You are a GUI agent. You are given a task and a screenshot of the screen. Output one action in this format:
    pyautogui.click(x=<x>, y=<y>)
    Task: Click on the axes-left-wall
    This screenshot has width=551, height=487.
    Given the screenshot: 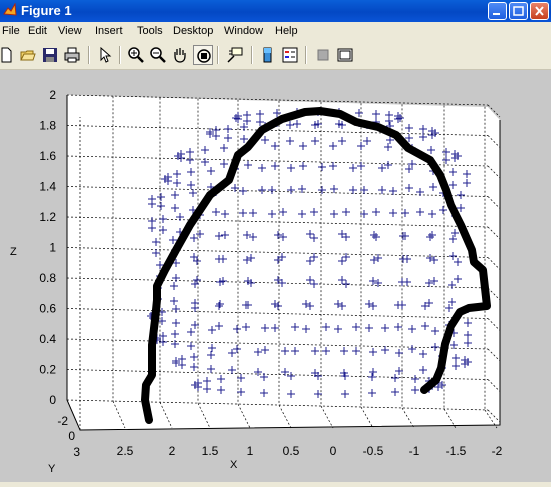 What is the action you would take?
    pyautogui.click(x=73, y=262)
    